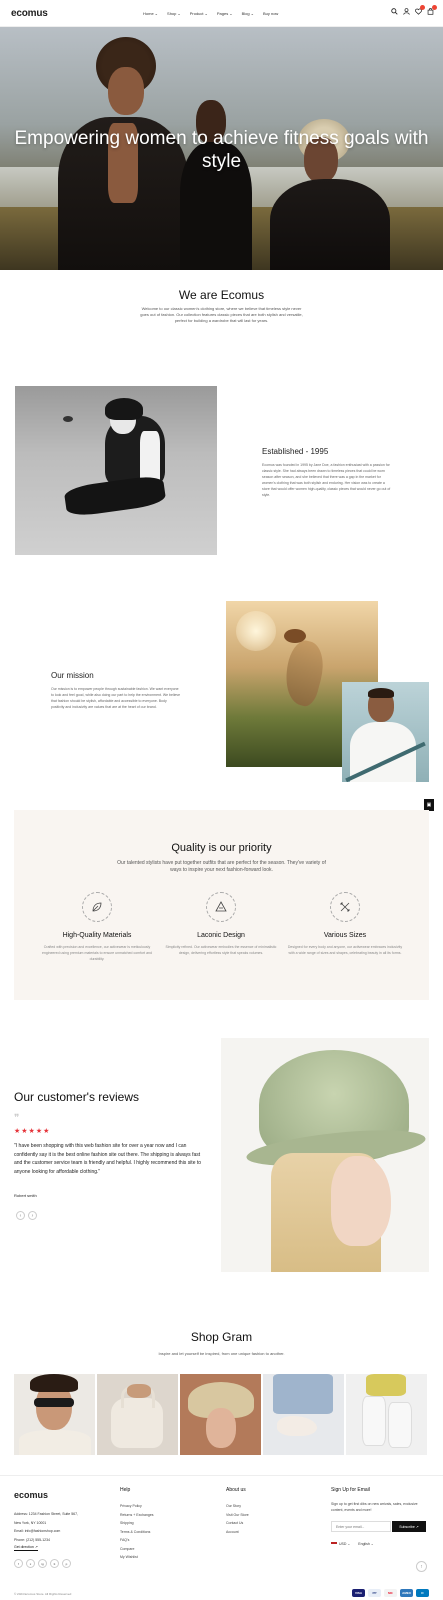 This screenshot has height=1600, width=443. I want to click on mission-photo-man, so click(385, 732).